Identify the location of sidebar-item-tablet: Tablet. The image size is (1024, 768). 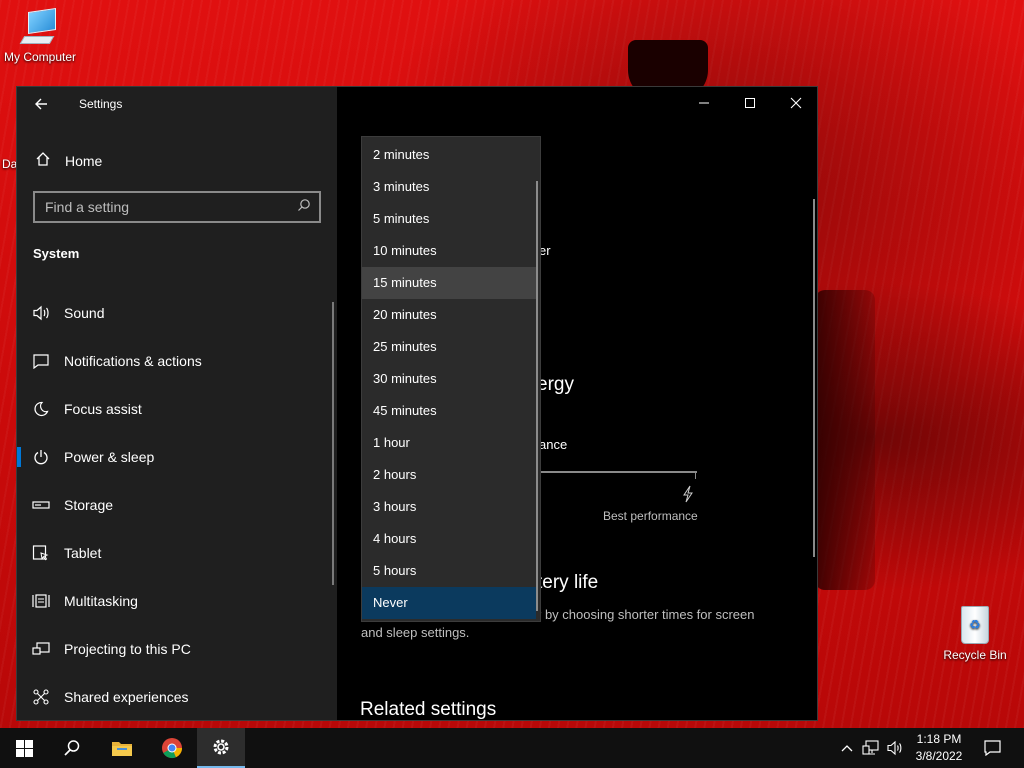
(175, 553).